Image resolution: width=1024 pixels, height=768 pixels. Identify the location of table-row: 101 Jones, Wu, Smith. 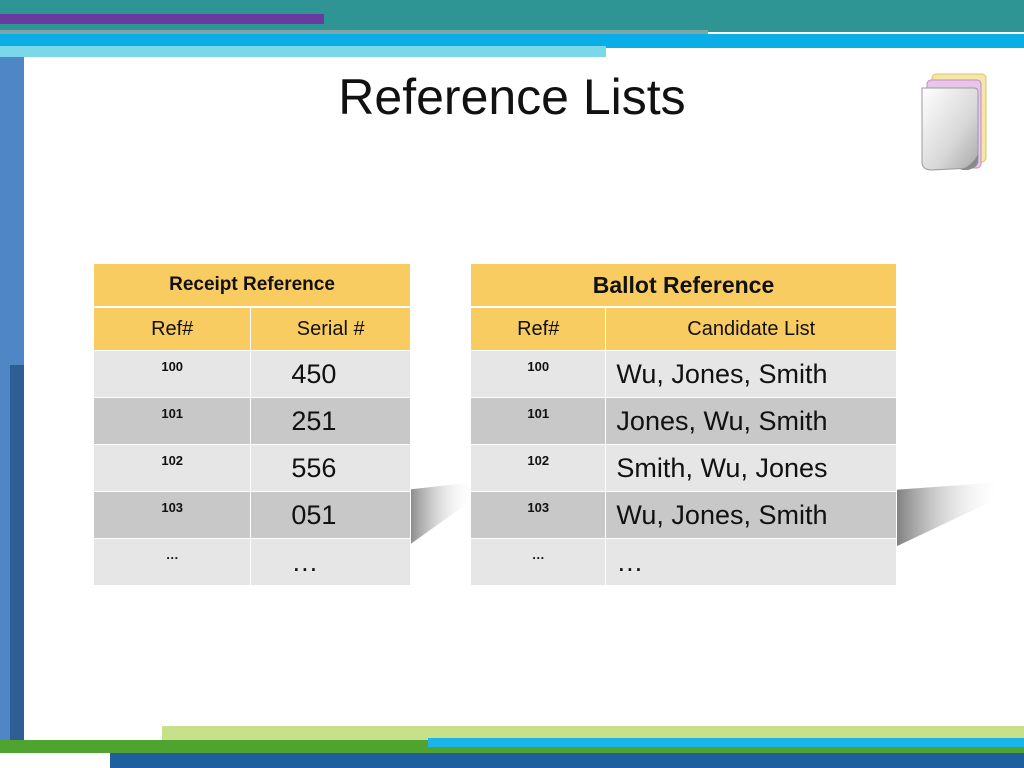
(683, 421).